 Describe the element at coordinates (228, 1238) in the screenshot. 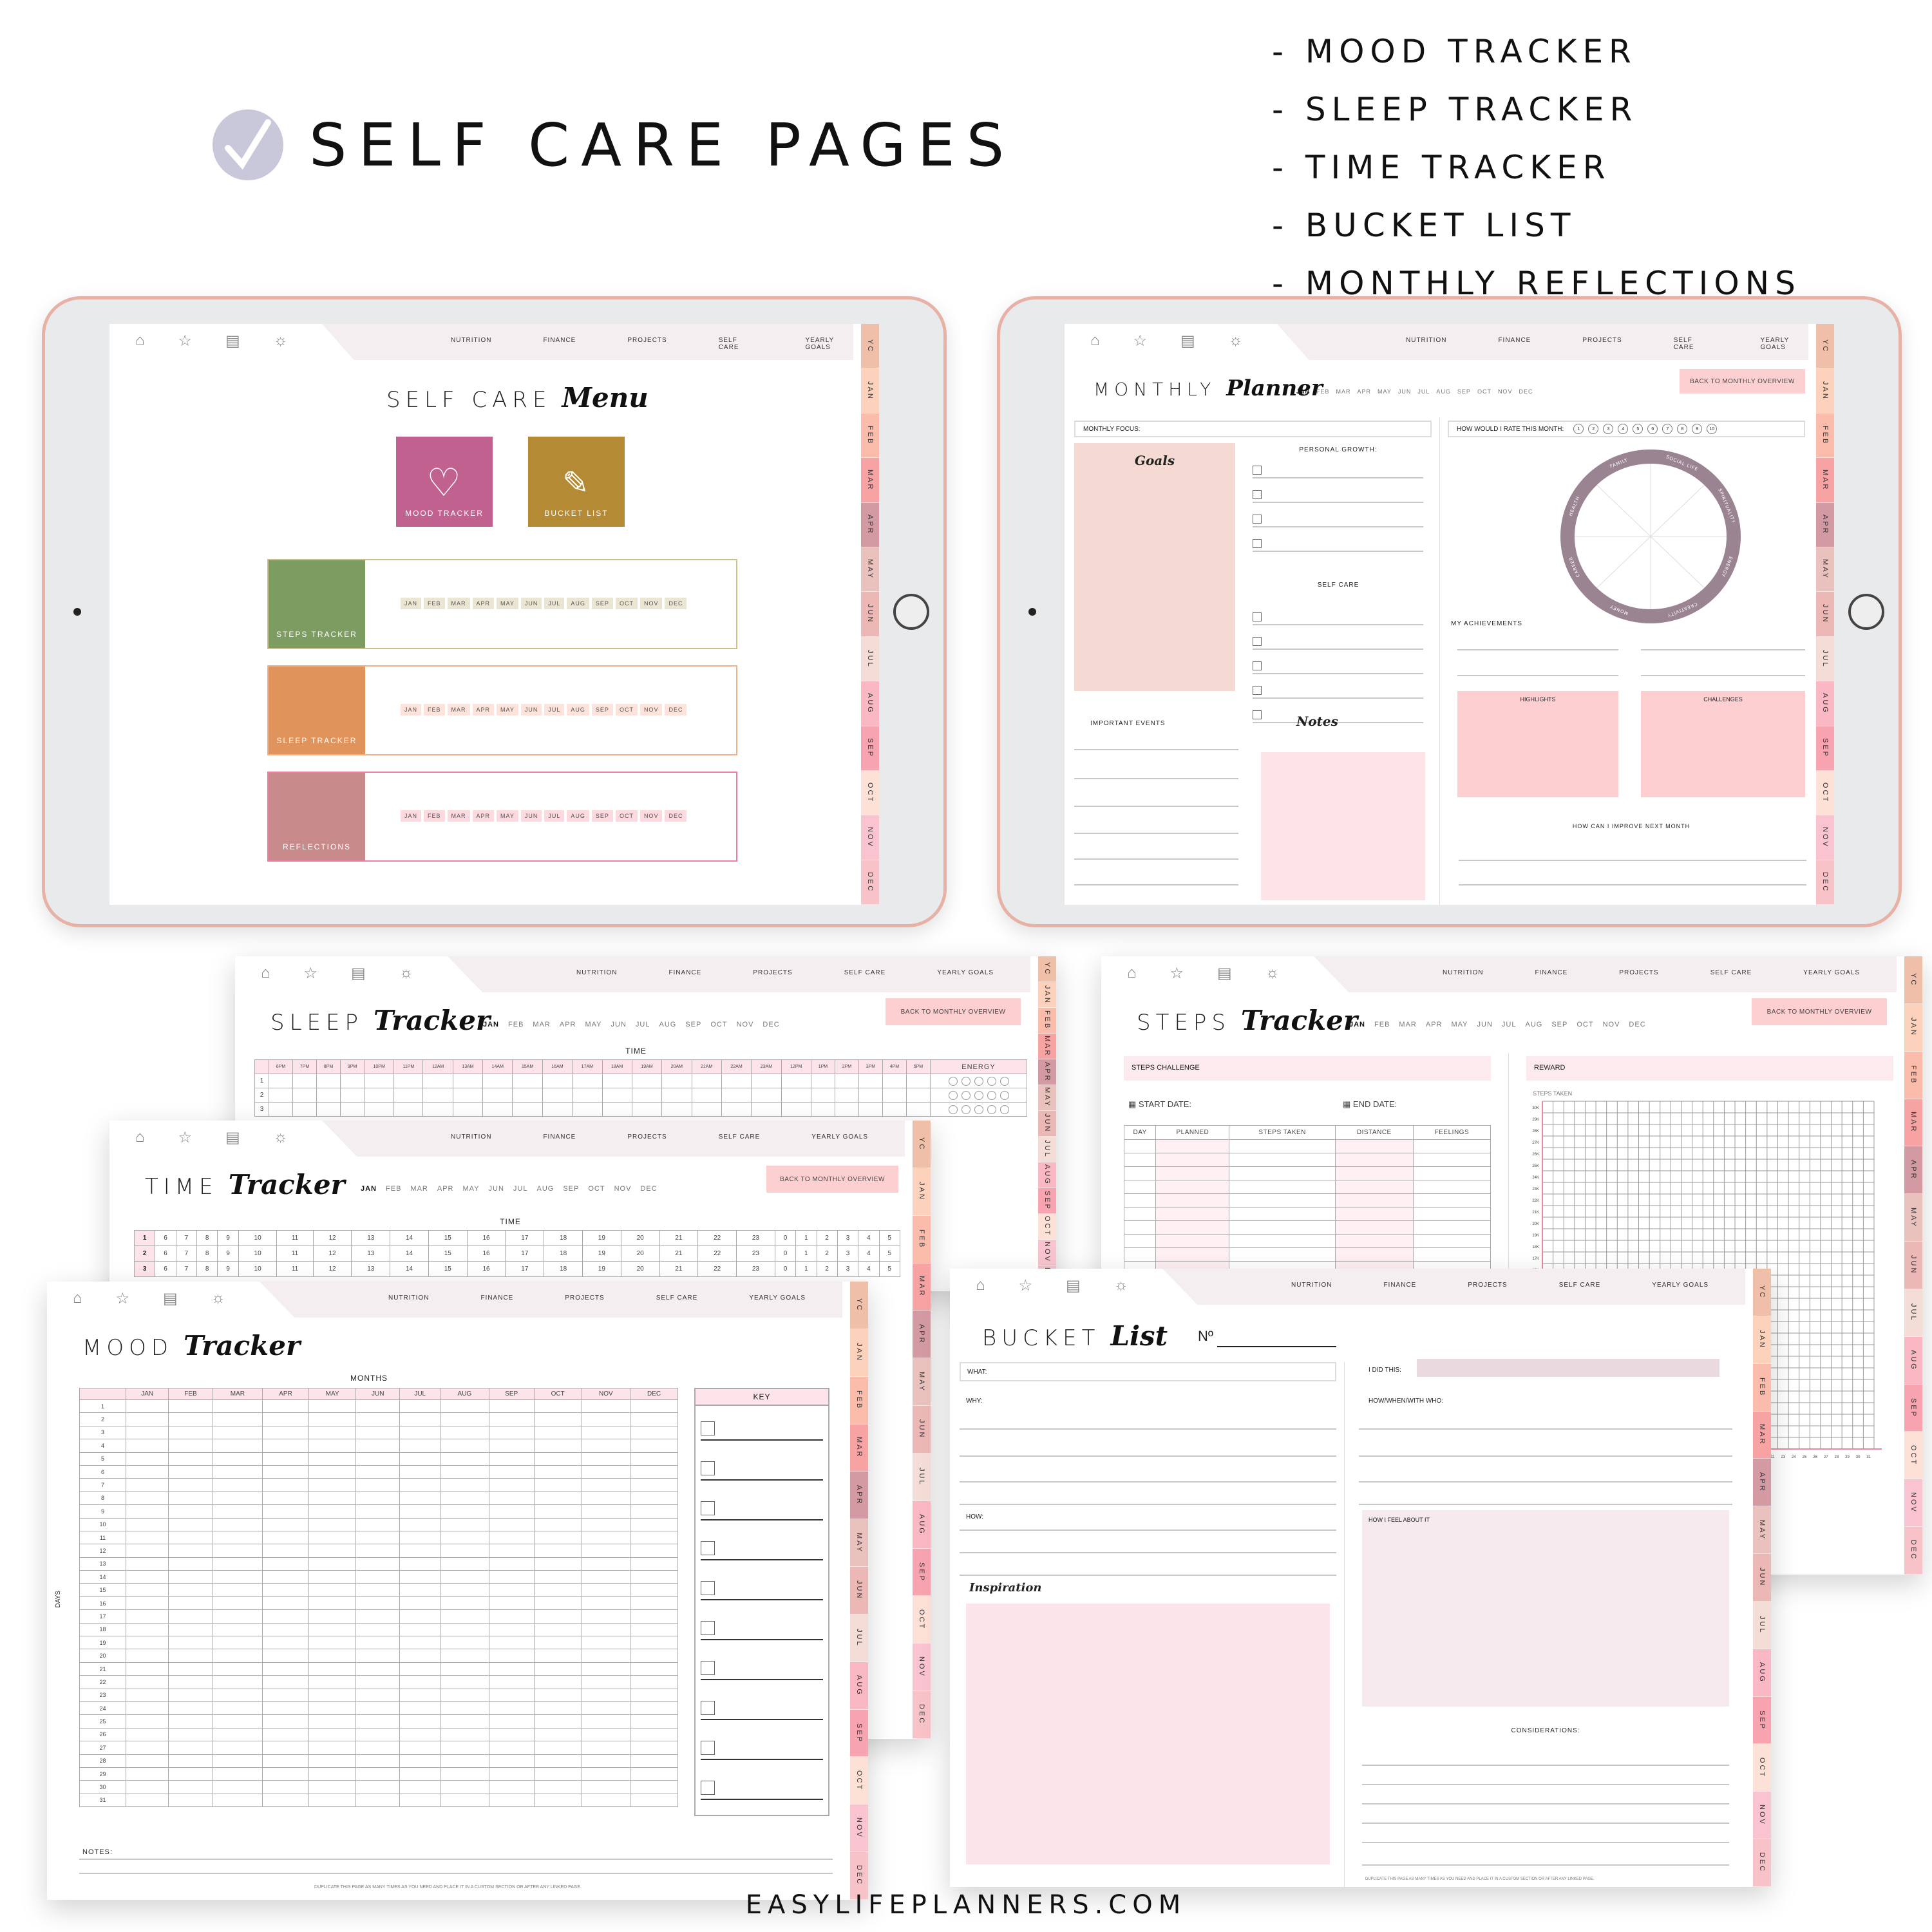

I see `hour-cell: 9` at that location.